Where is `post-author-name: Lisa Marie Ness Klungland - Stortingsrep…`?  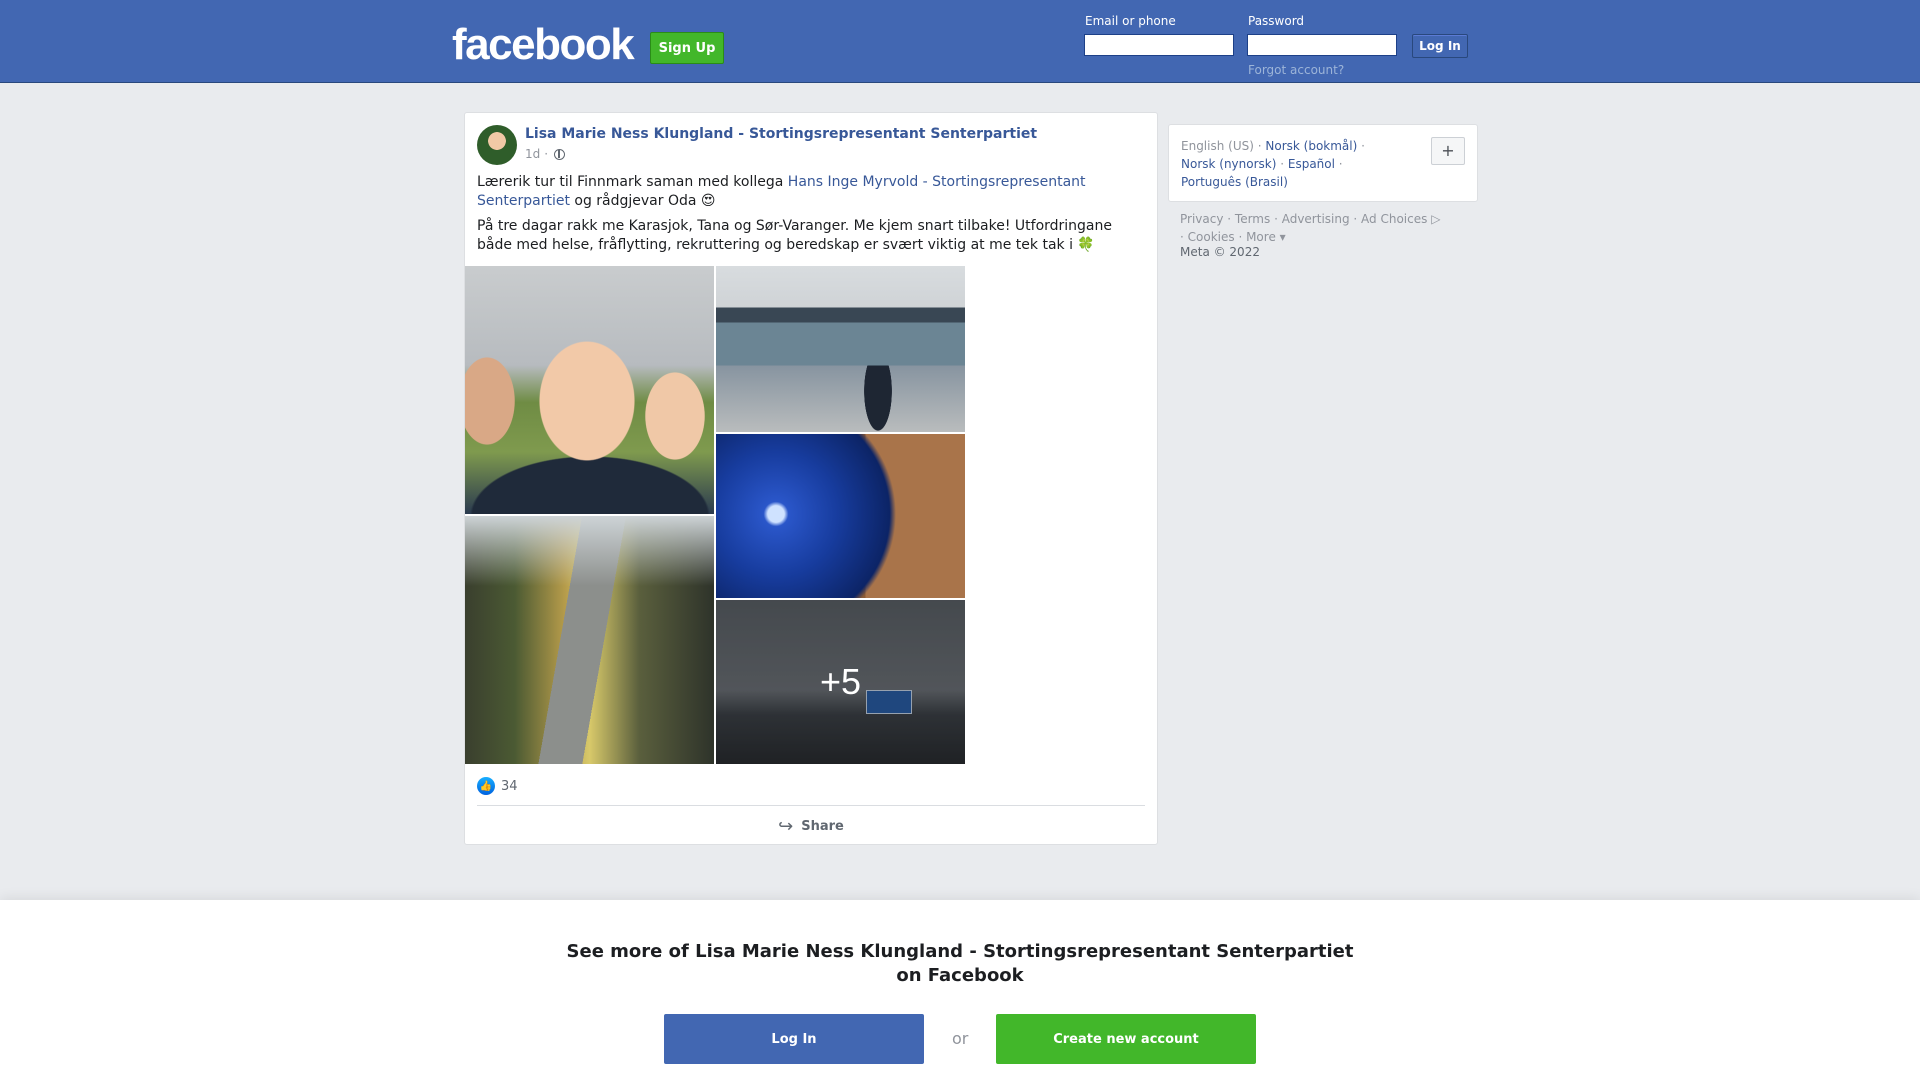 post-author-name: Lisa Marie Ness Klungland - Stortingsrep… is located at coordinates (781, 134).